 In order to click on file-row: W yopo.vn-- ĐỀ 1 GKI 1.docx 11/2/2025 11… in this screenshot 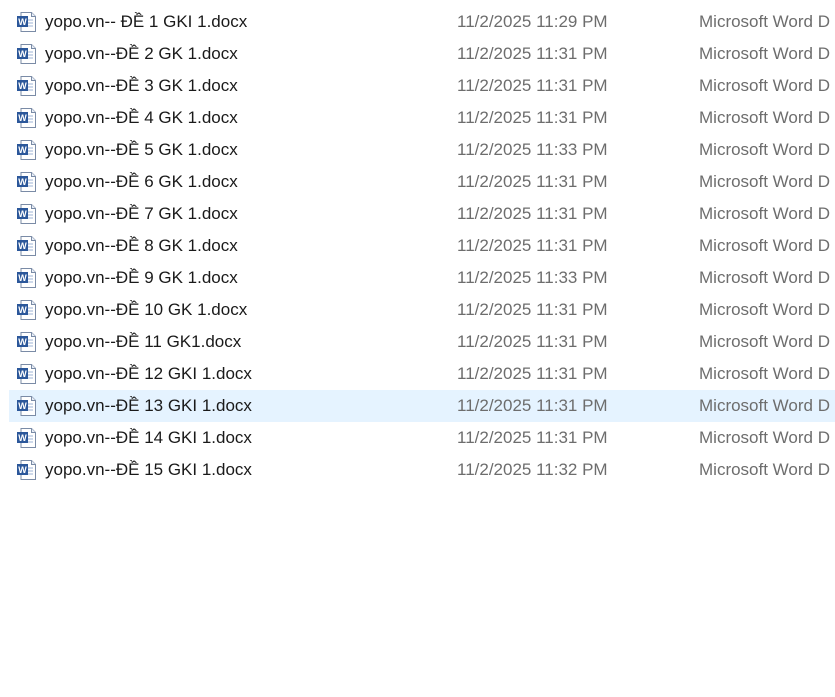, I will do `click(422, 22)`.